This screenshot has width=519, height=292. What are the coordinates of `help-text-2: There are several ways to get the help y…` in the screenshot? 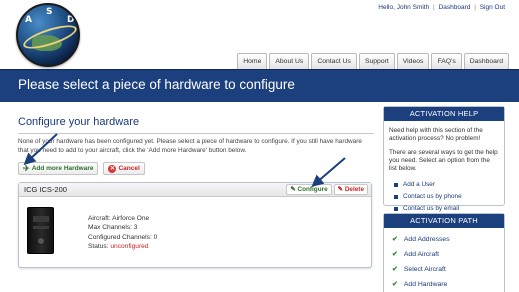 It's located at (443, 160).